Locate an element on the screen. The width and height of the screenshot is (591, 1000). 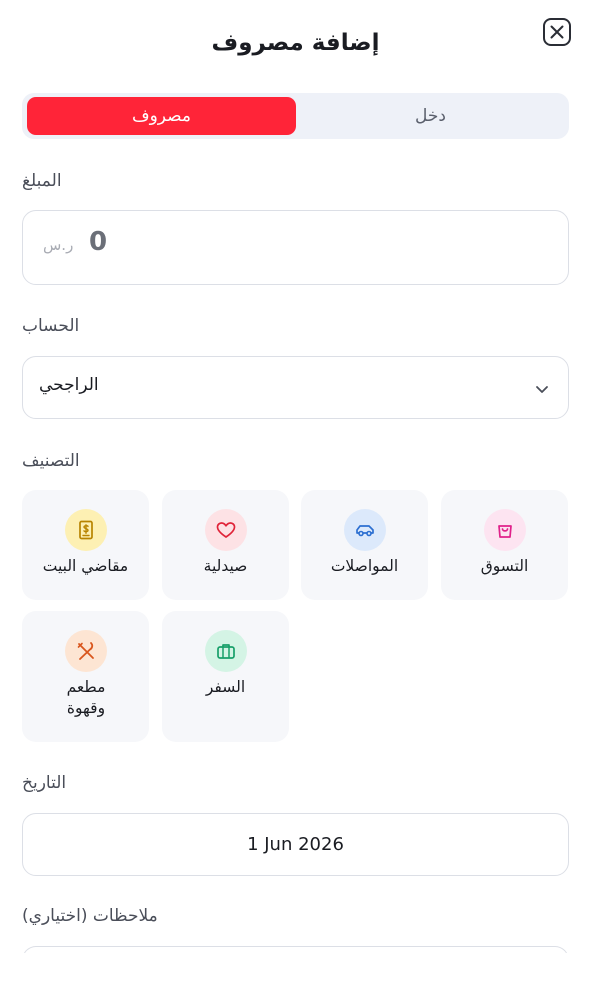
utensils-icon is located at coordinates (85, 651).